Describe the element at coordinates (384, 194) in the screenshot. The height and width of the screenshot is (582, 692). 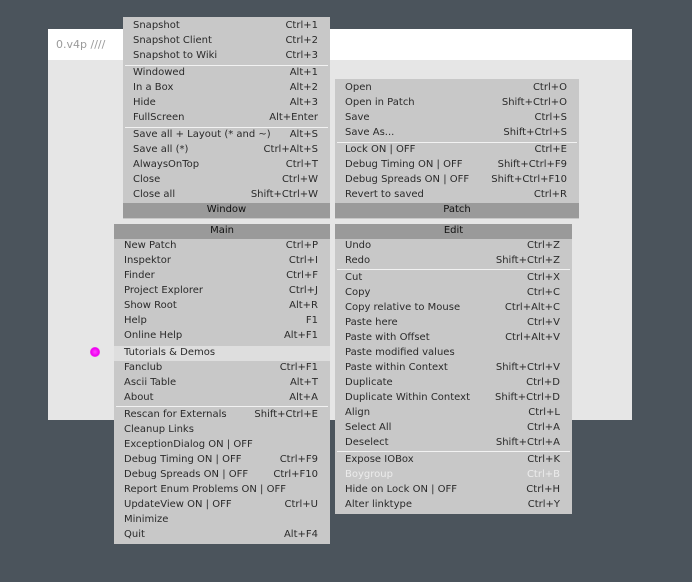
I see `menu-item-label: Revert to saved` at that location.